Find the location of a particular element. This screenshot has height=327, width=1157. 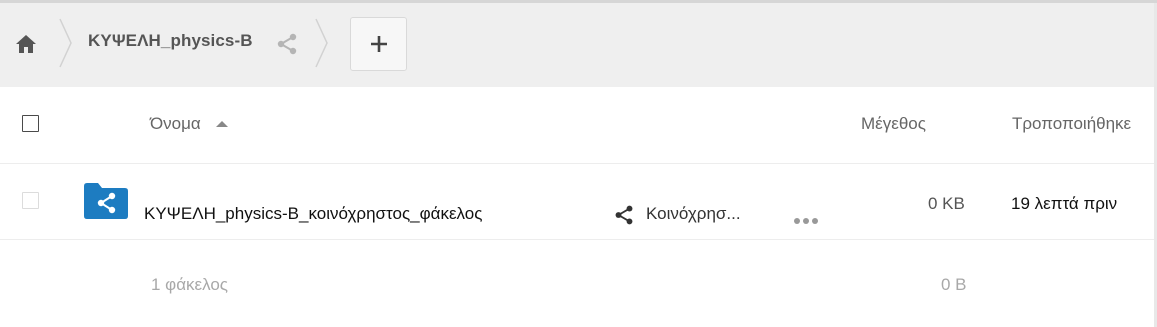

row-checkbox is located at coordinates (30, 200).